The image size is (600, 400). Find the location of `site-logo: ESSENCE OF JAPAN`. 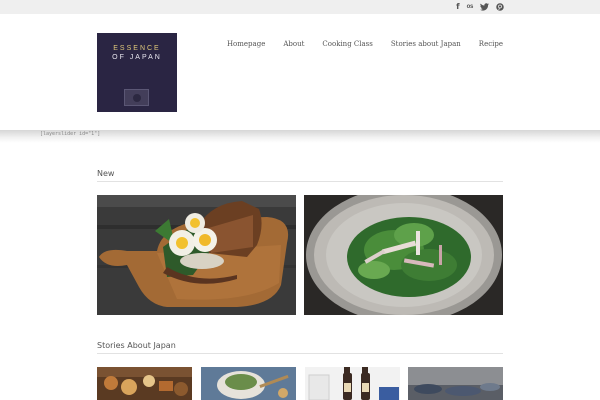

site-logo: ESSENCE OF JAPAN is located at coordinates (137, 72).